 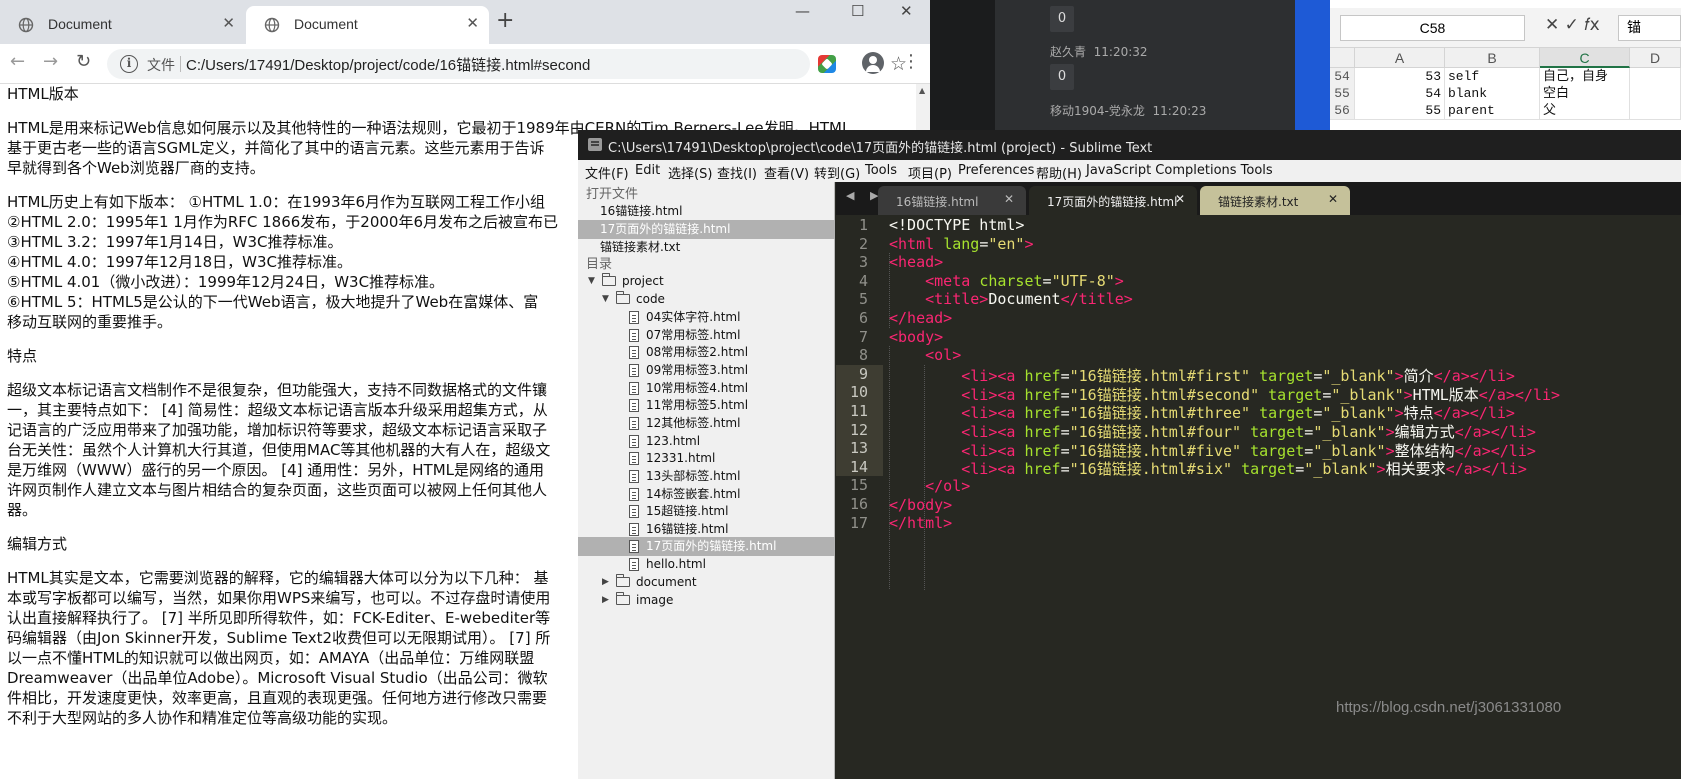 I want to click on spreadsheet-cell: self, so click(x=1492, y=77).